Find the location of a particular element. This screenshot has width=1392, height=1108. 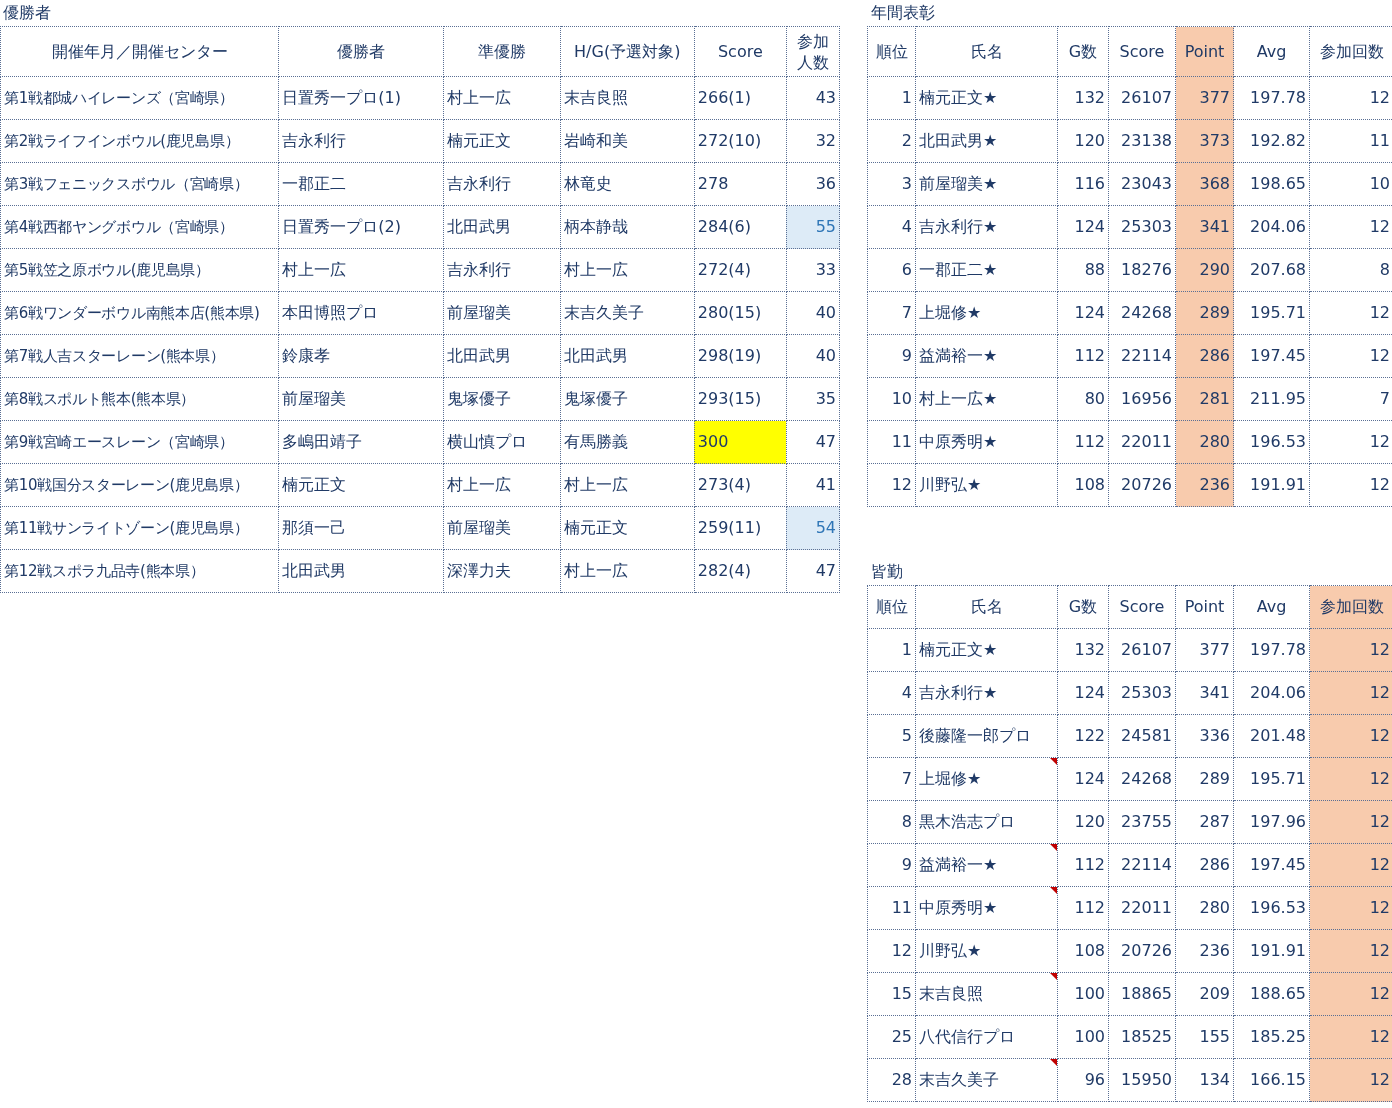

table-cell: 155 is located at coordinates (1204, 1037).